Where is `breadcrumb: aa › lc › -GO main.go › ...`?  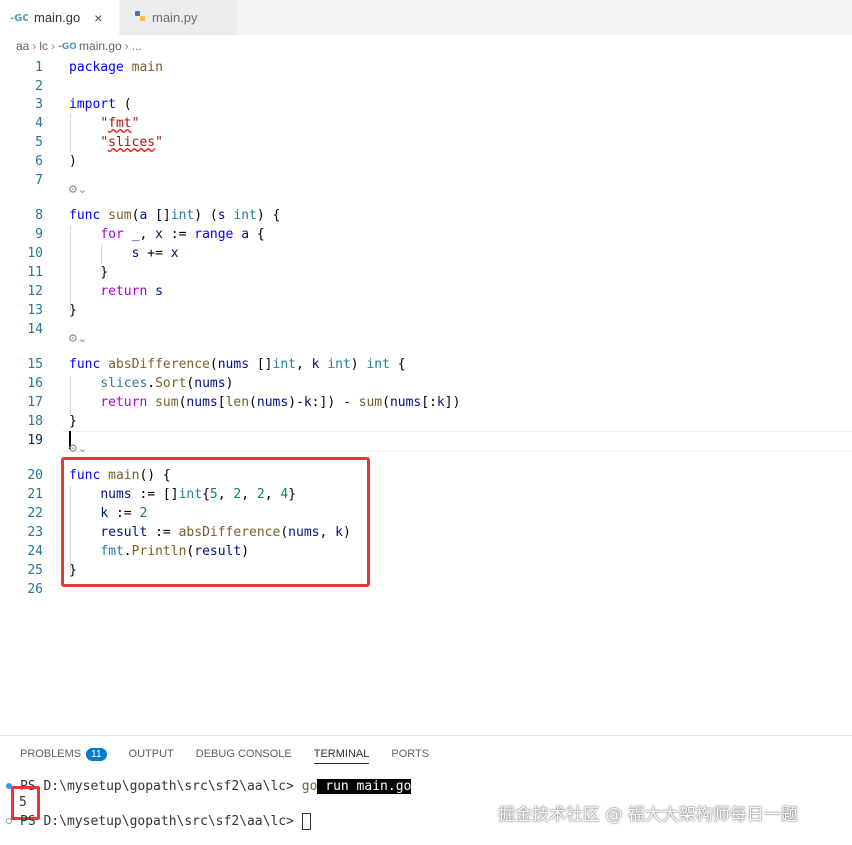 breadcrumb: aa › lc › -GO main.go › ... is located at coordinates (79, 45).